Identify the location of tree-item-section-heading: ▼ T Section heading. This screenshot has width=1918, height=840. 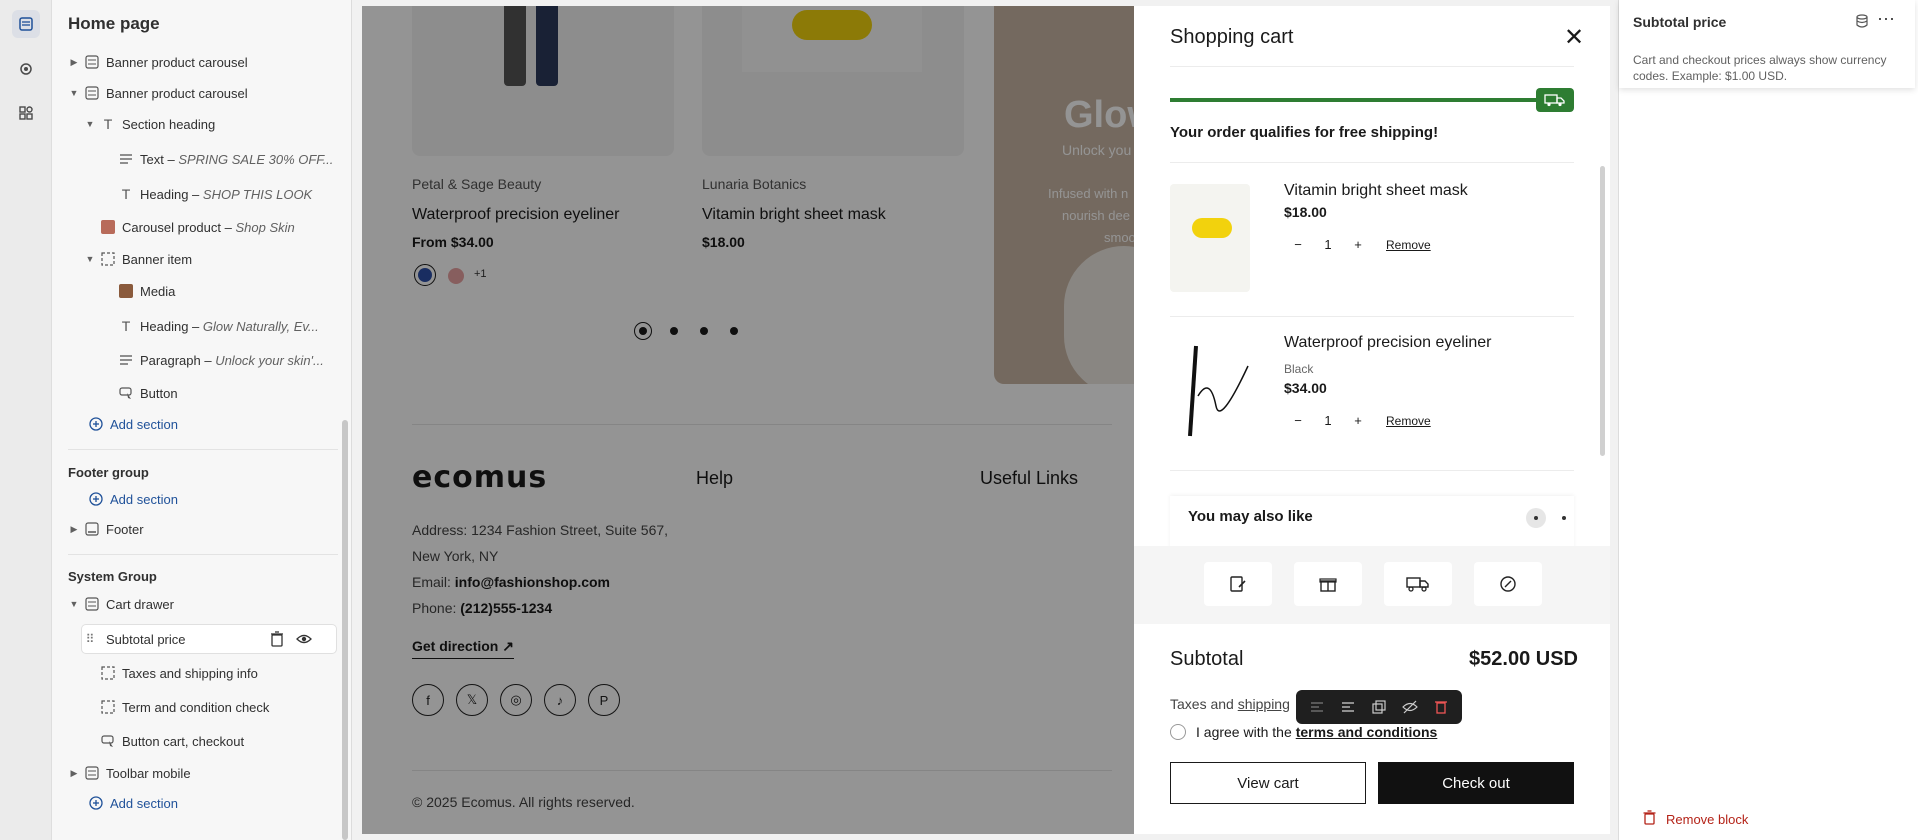
(149, 124).